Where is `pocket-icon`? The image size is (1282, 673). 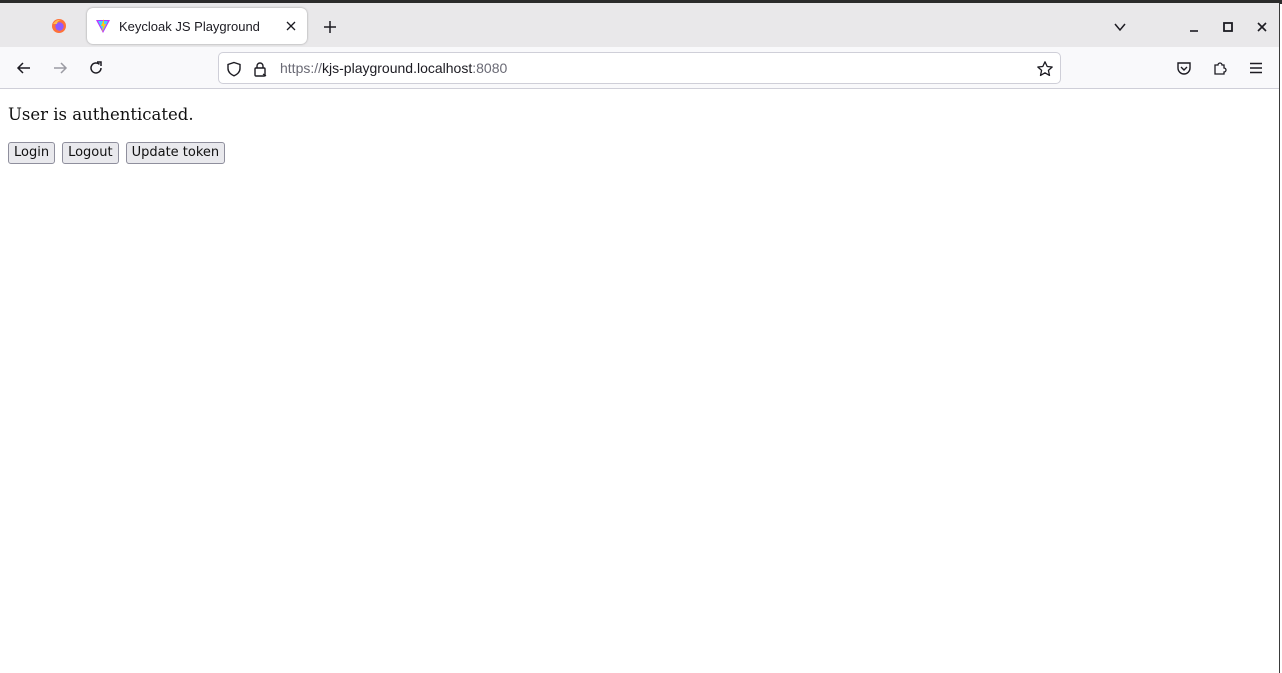
pocket-icon is located at coordinates (1184, 68).